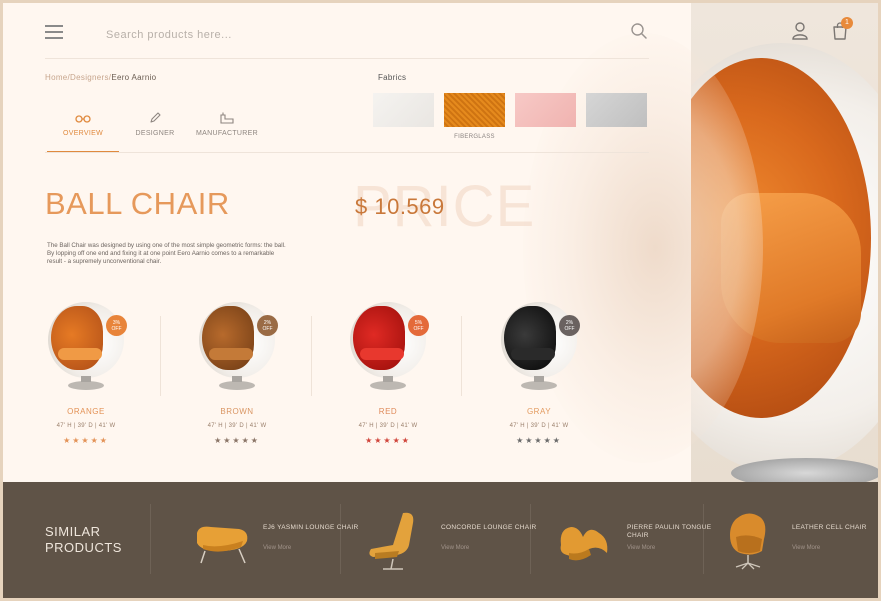 This screenshot has width=881, height=601. Describe the element at coordinates (388, 411) in the screenshot. I see `variant-name: RED` at that location.